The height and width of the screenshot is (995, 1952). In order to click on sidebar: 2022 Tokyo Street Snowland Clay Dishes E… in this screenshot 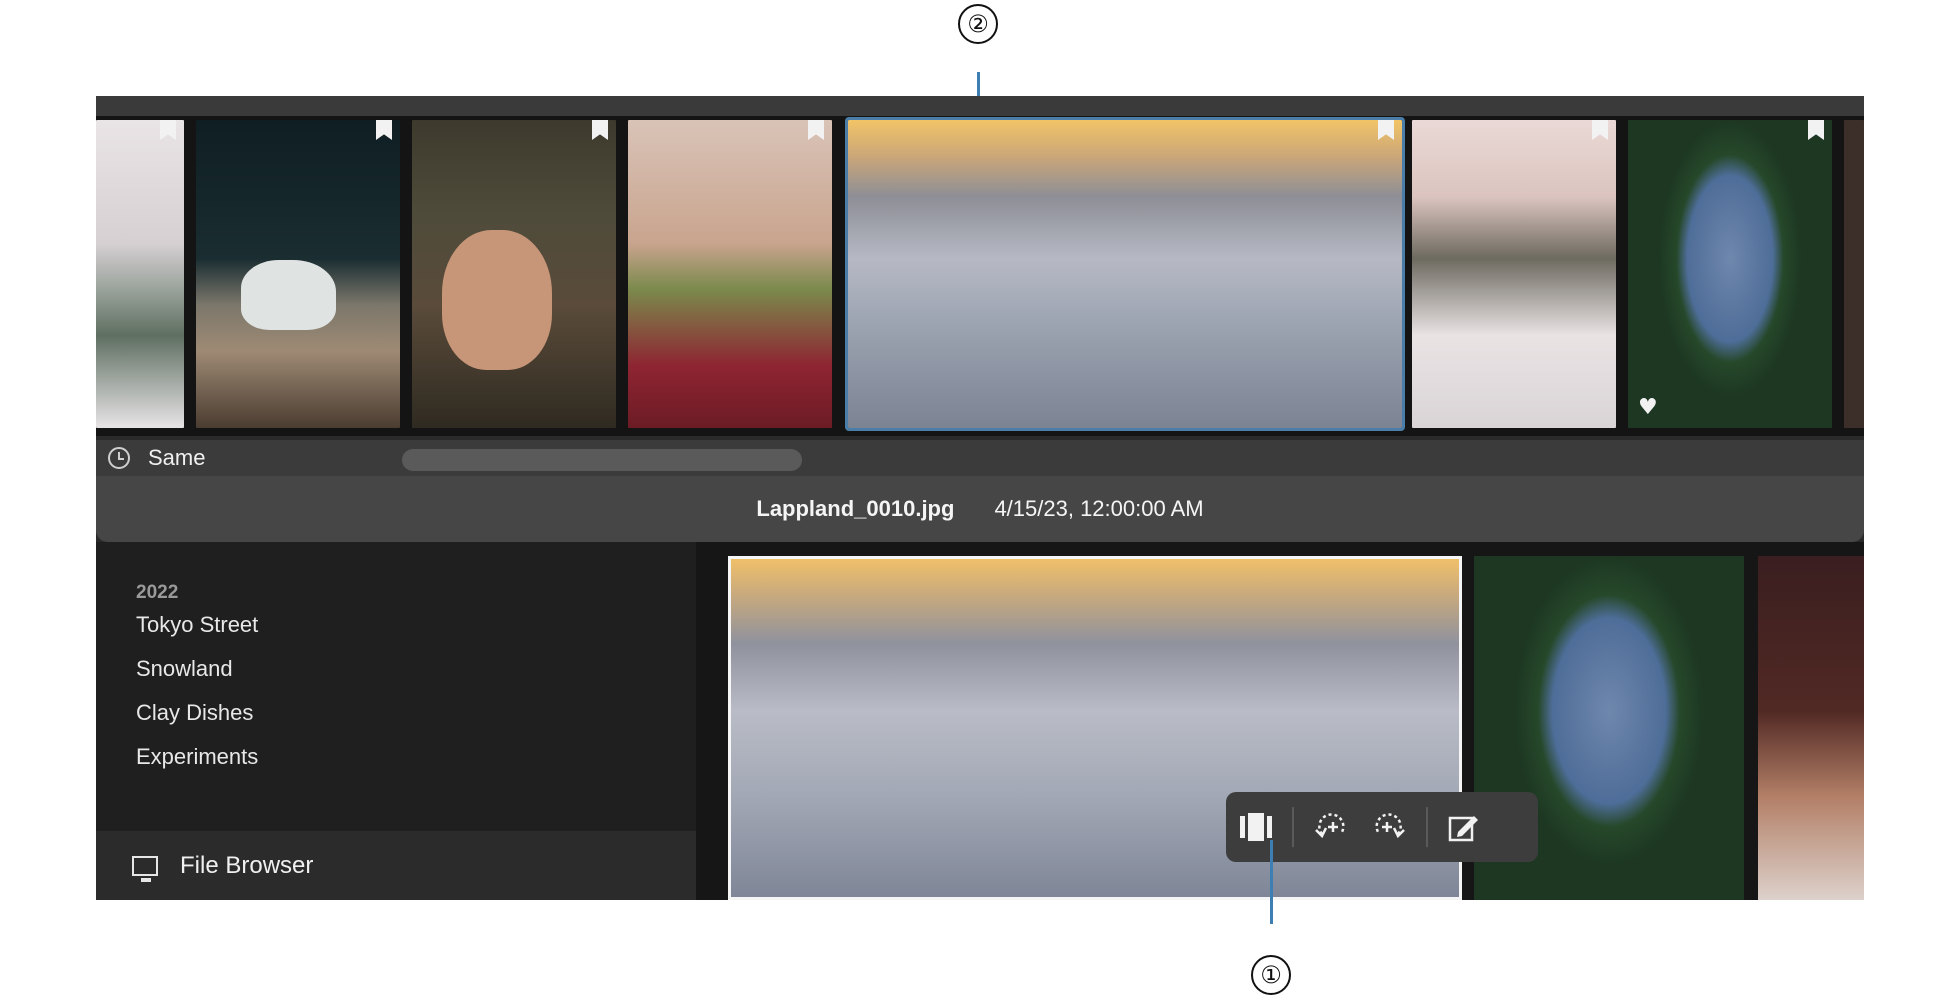, I will do `click(396, 721)`.